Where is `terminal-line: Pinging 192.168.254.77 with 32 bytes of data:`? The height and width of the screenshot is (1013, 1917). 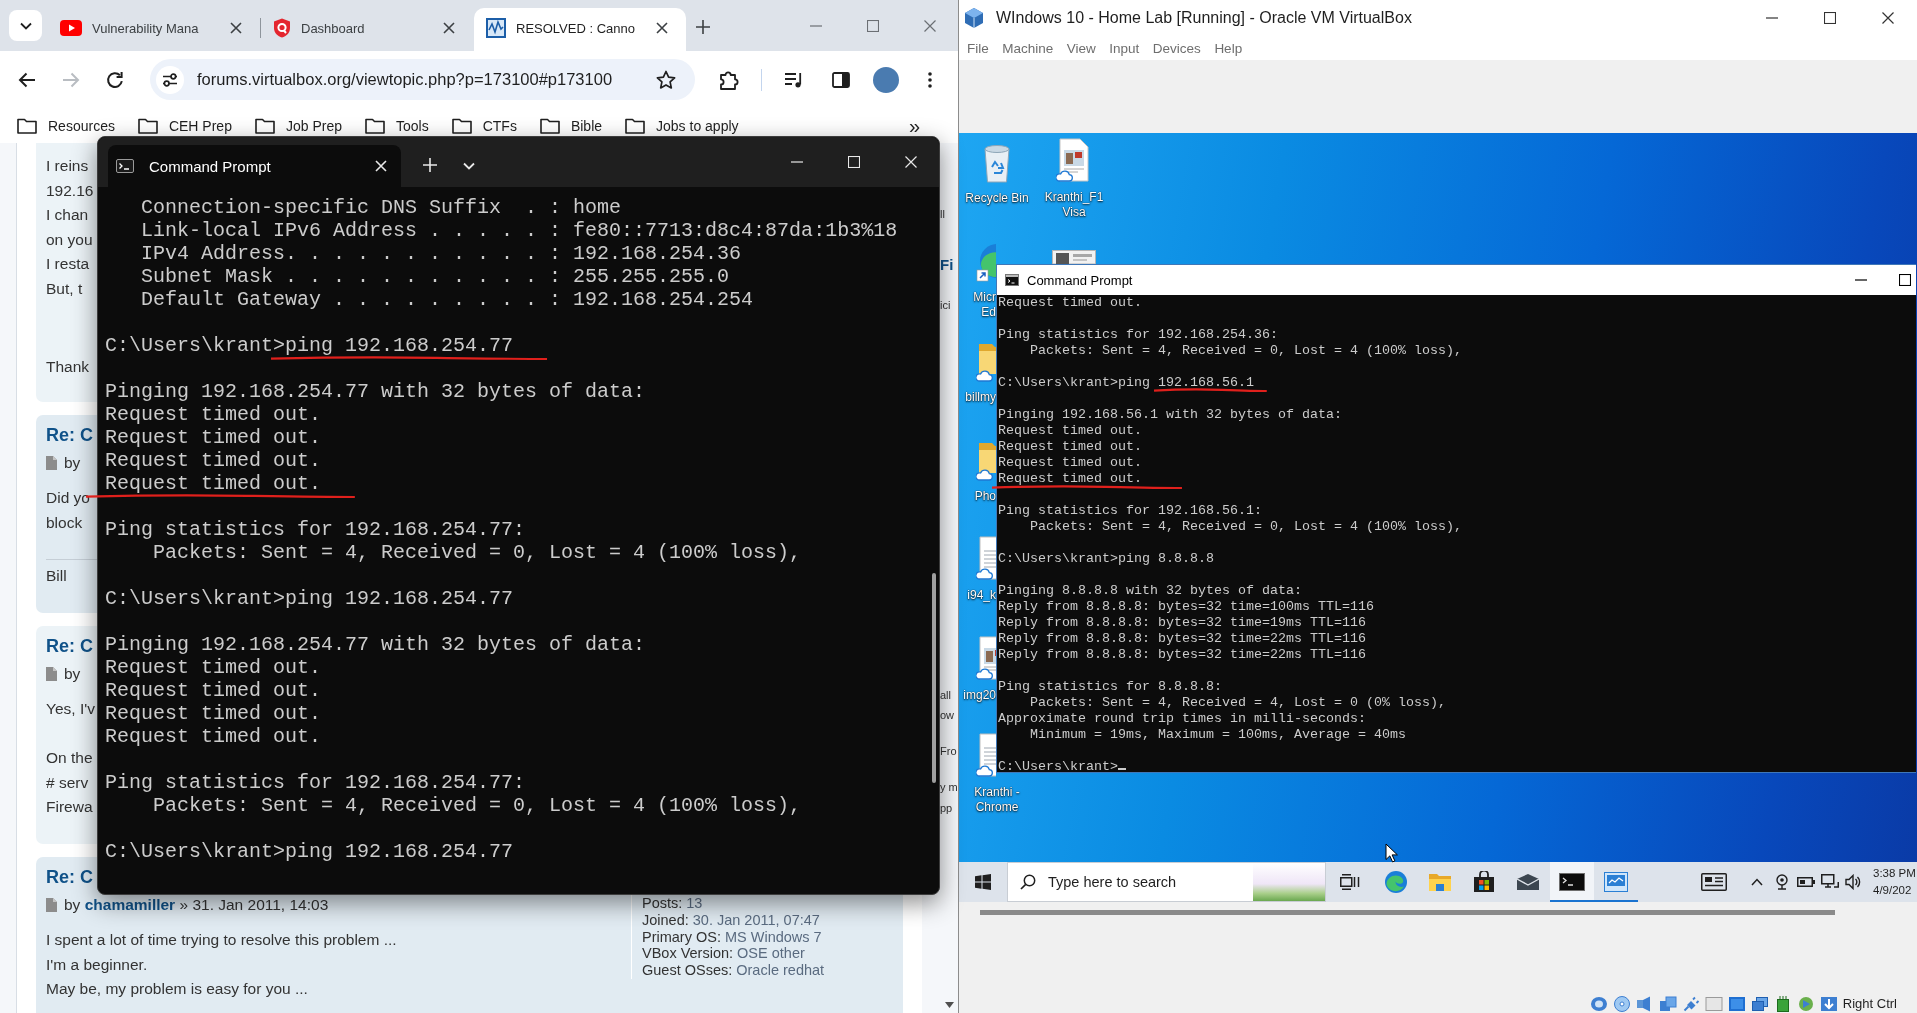 terminal-line: Pinging 192.168.254.77 with 32 bytes of data: is located at coordinates (375, 391).